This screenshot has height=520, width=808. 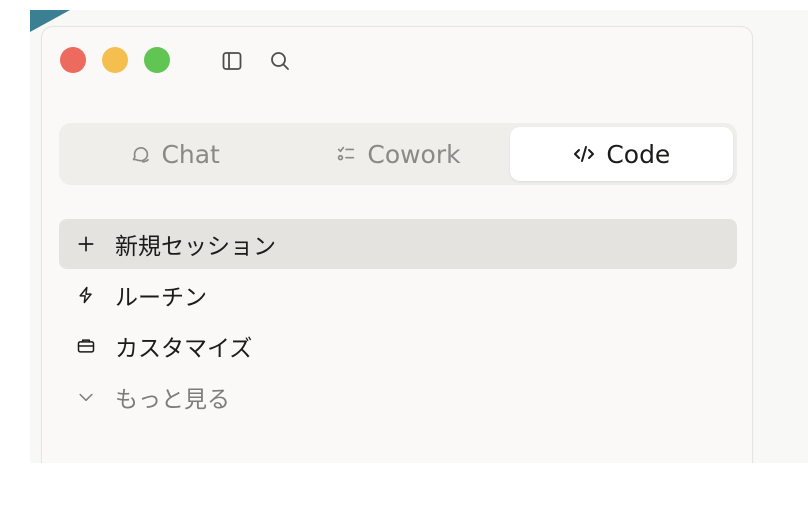 I want to click on zoom-button, so click(x=157, y=60).